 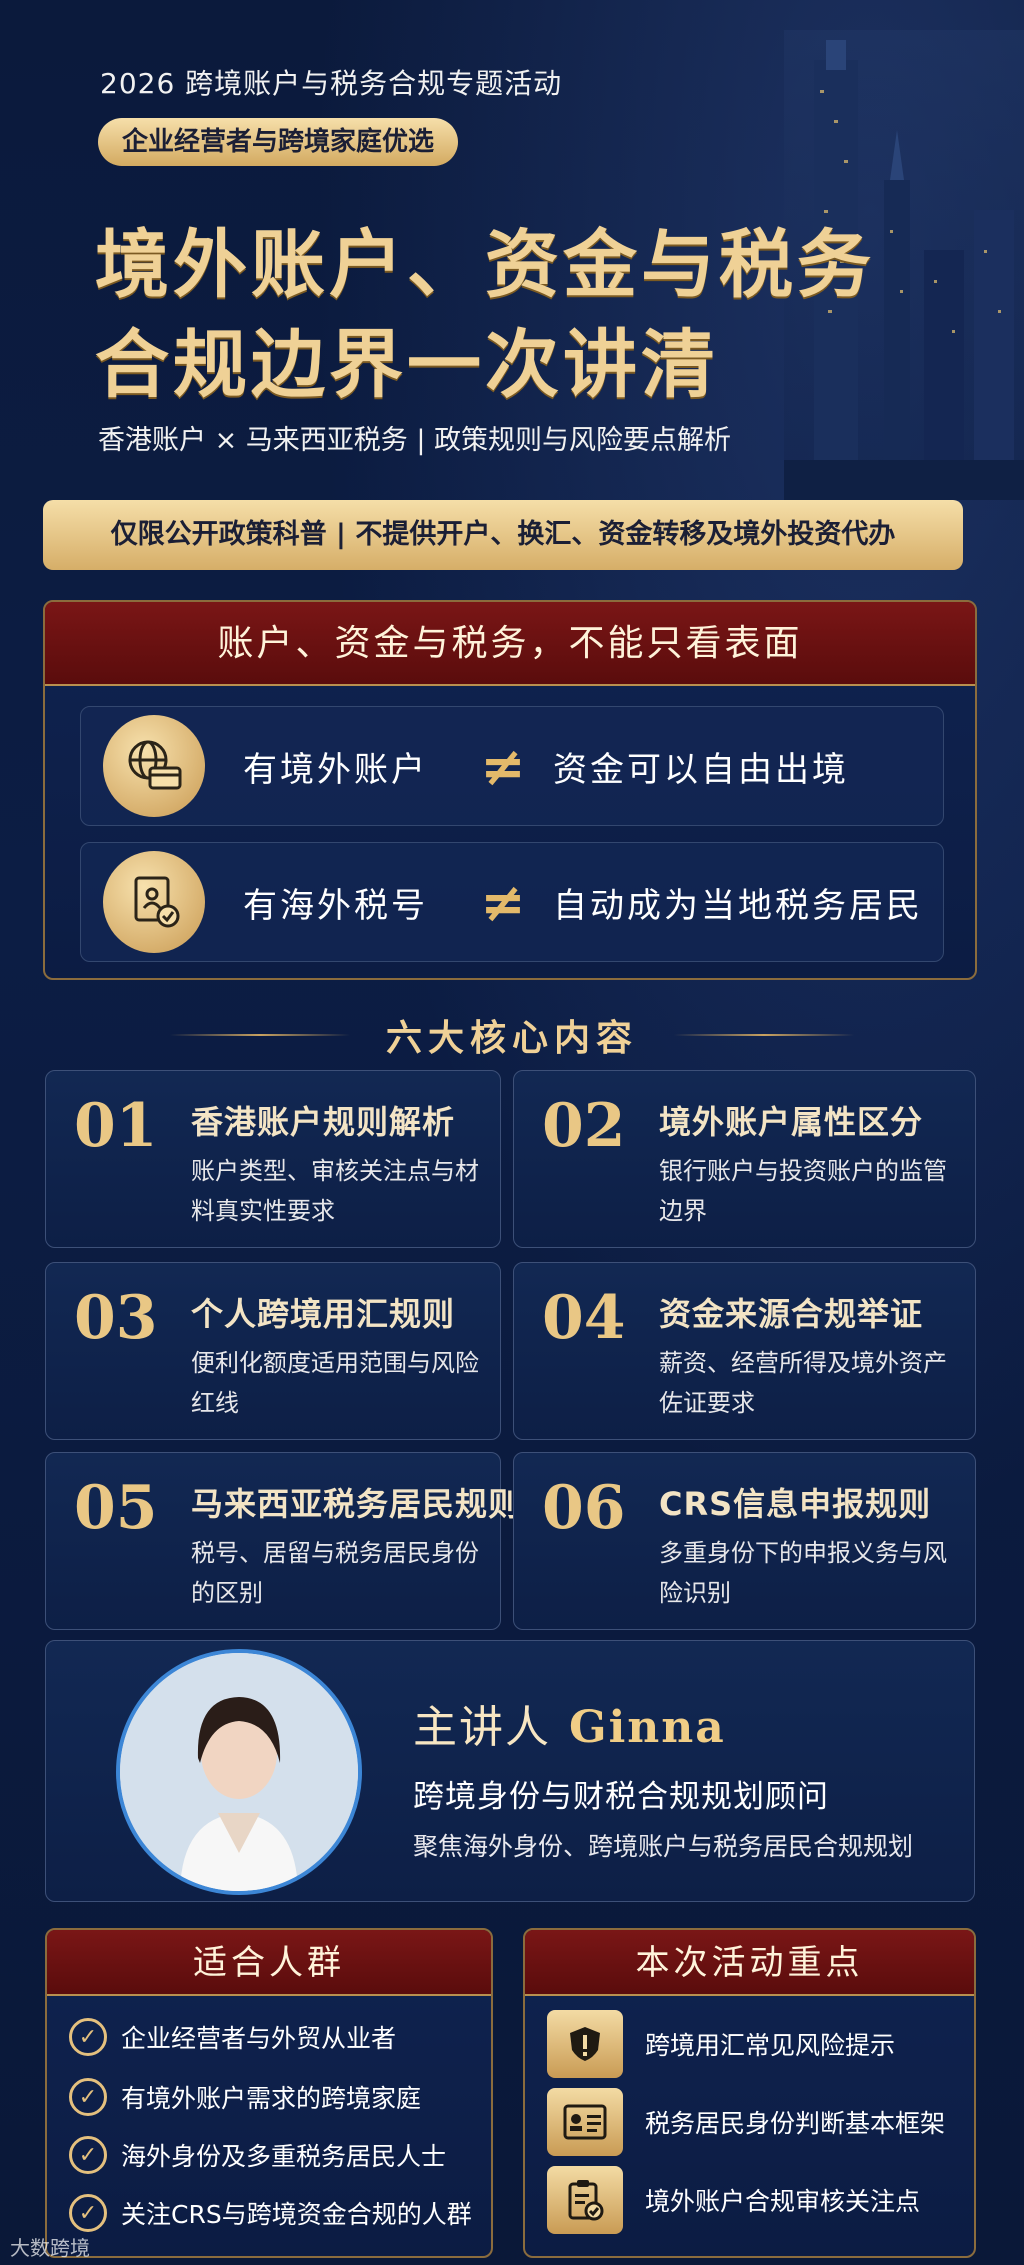 What do you see at coordinates (485, 265) in the screenshot?
I see `hero-title-line1: 境外账户、资金与税务` at bounding box center [485, 265].